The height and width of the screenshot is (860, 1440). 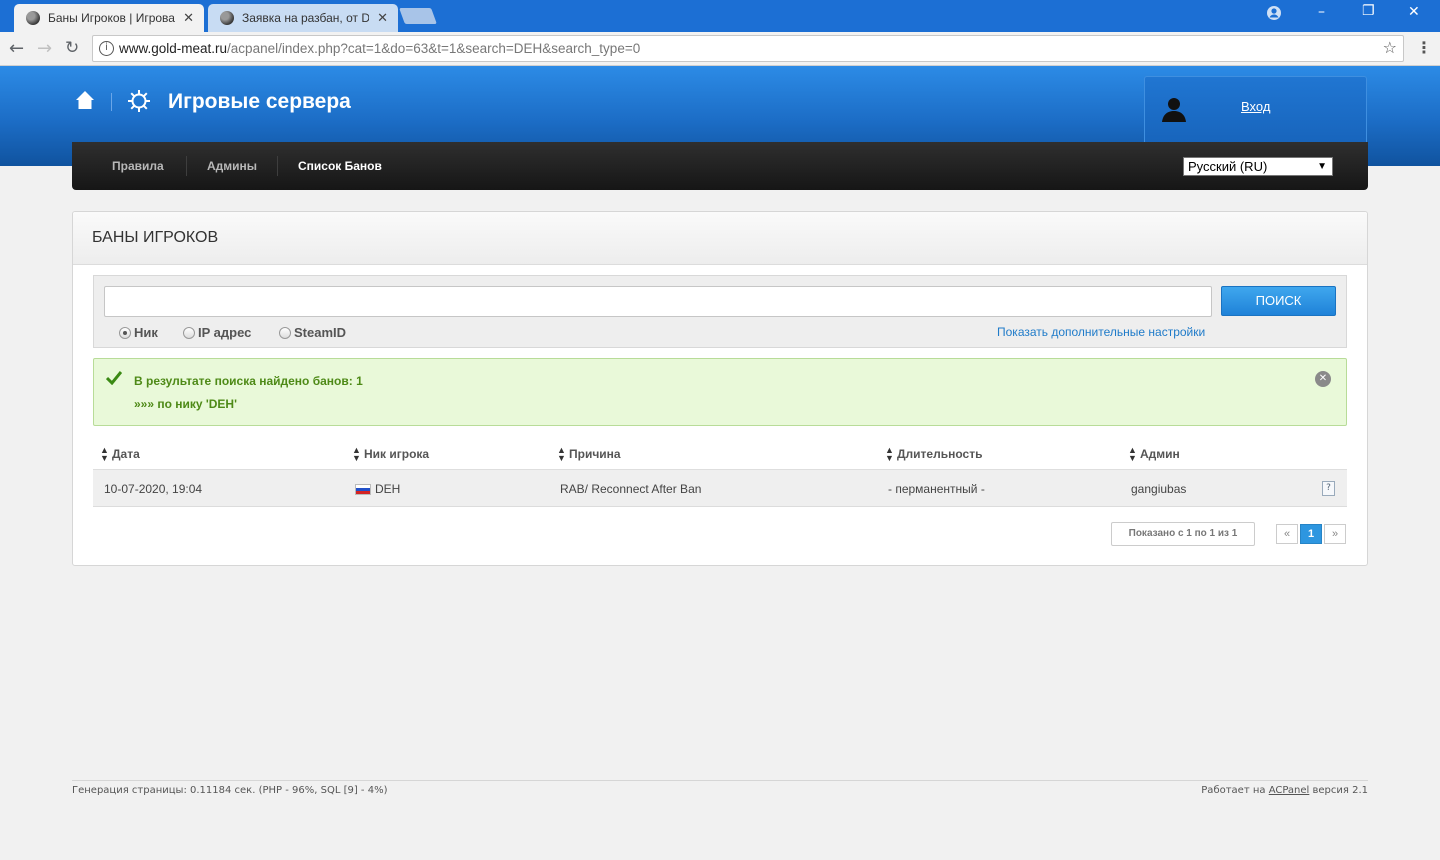 I want to click on radio-nick: Ник, so click(x=138, y=332).